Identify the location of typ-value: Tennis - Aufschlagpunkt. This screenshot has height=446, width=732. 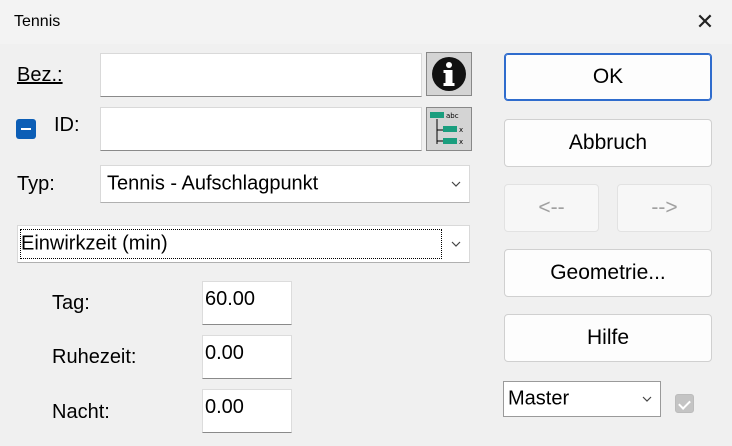
(213, 183).